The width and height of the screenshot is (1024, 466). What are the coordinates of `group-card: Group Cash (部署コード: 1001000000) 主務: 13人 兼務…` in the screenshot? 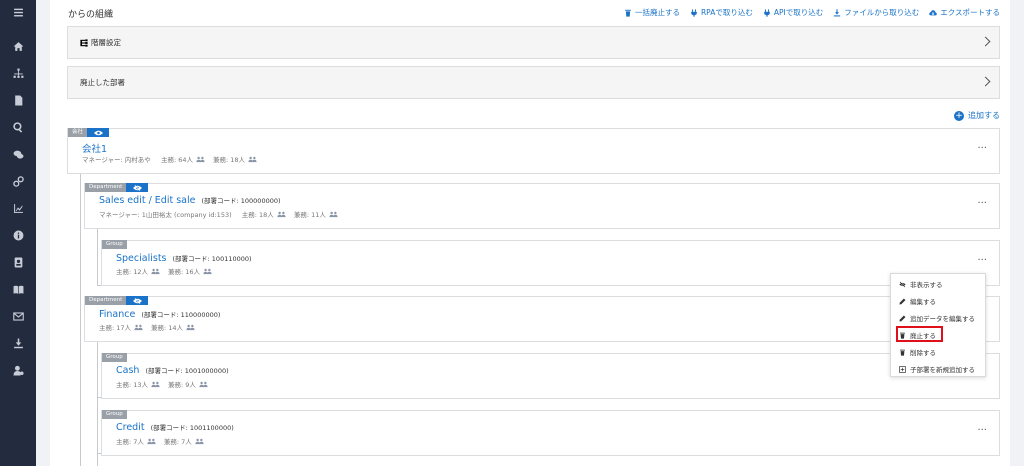 It's located at (550, 376).